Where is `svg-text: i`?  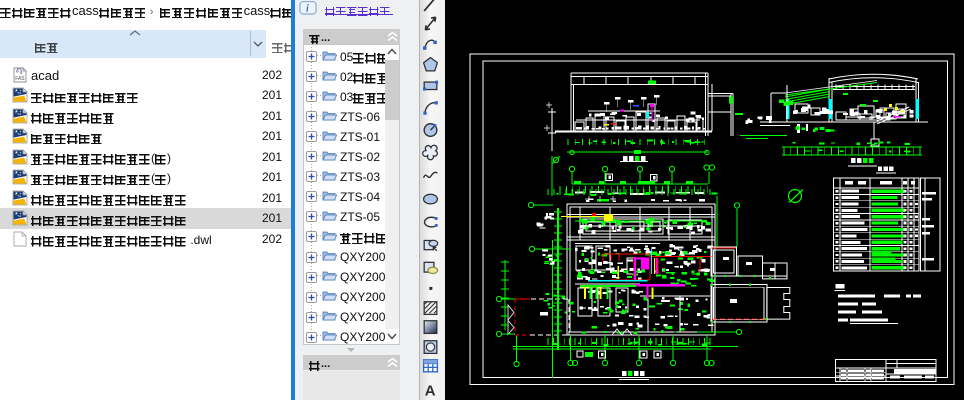 svg-text: i is located at coordinates (307, 9).